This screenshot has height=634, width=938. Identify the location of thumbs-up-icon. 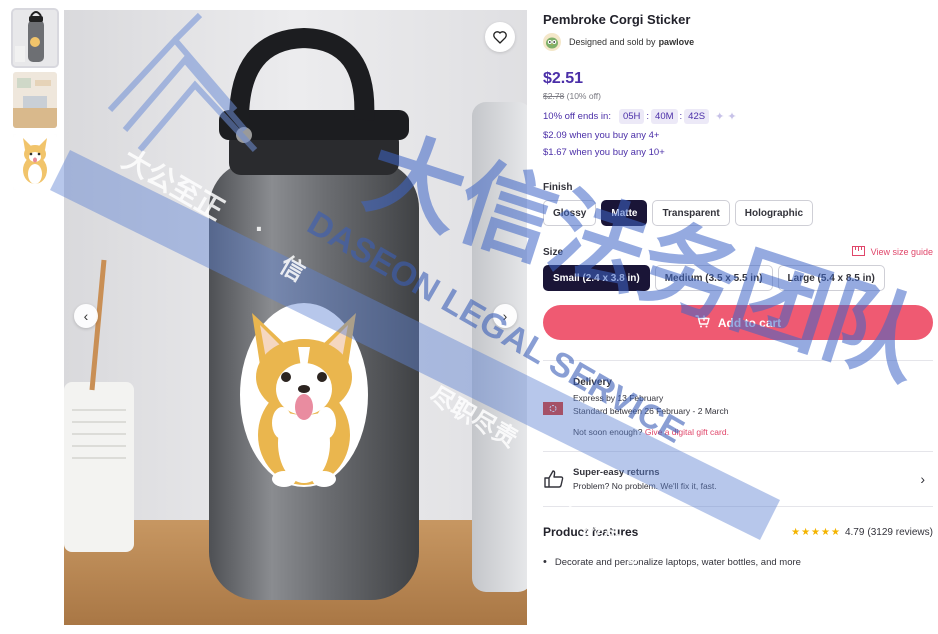
(554, 479).